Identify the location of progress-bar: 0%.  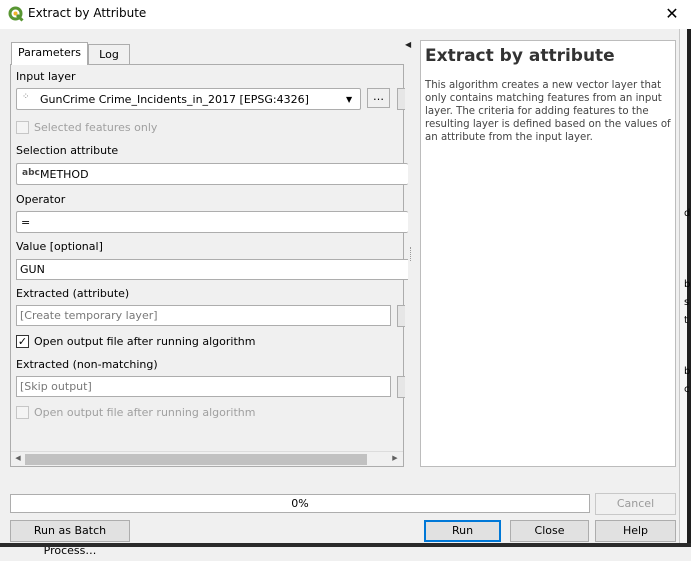
(300, 503).